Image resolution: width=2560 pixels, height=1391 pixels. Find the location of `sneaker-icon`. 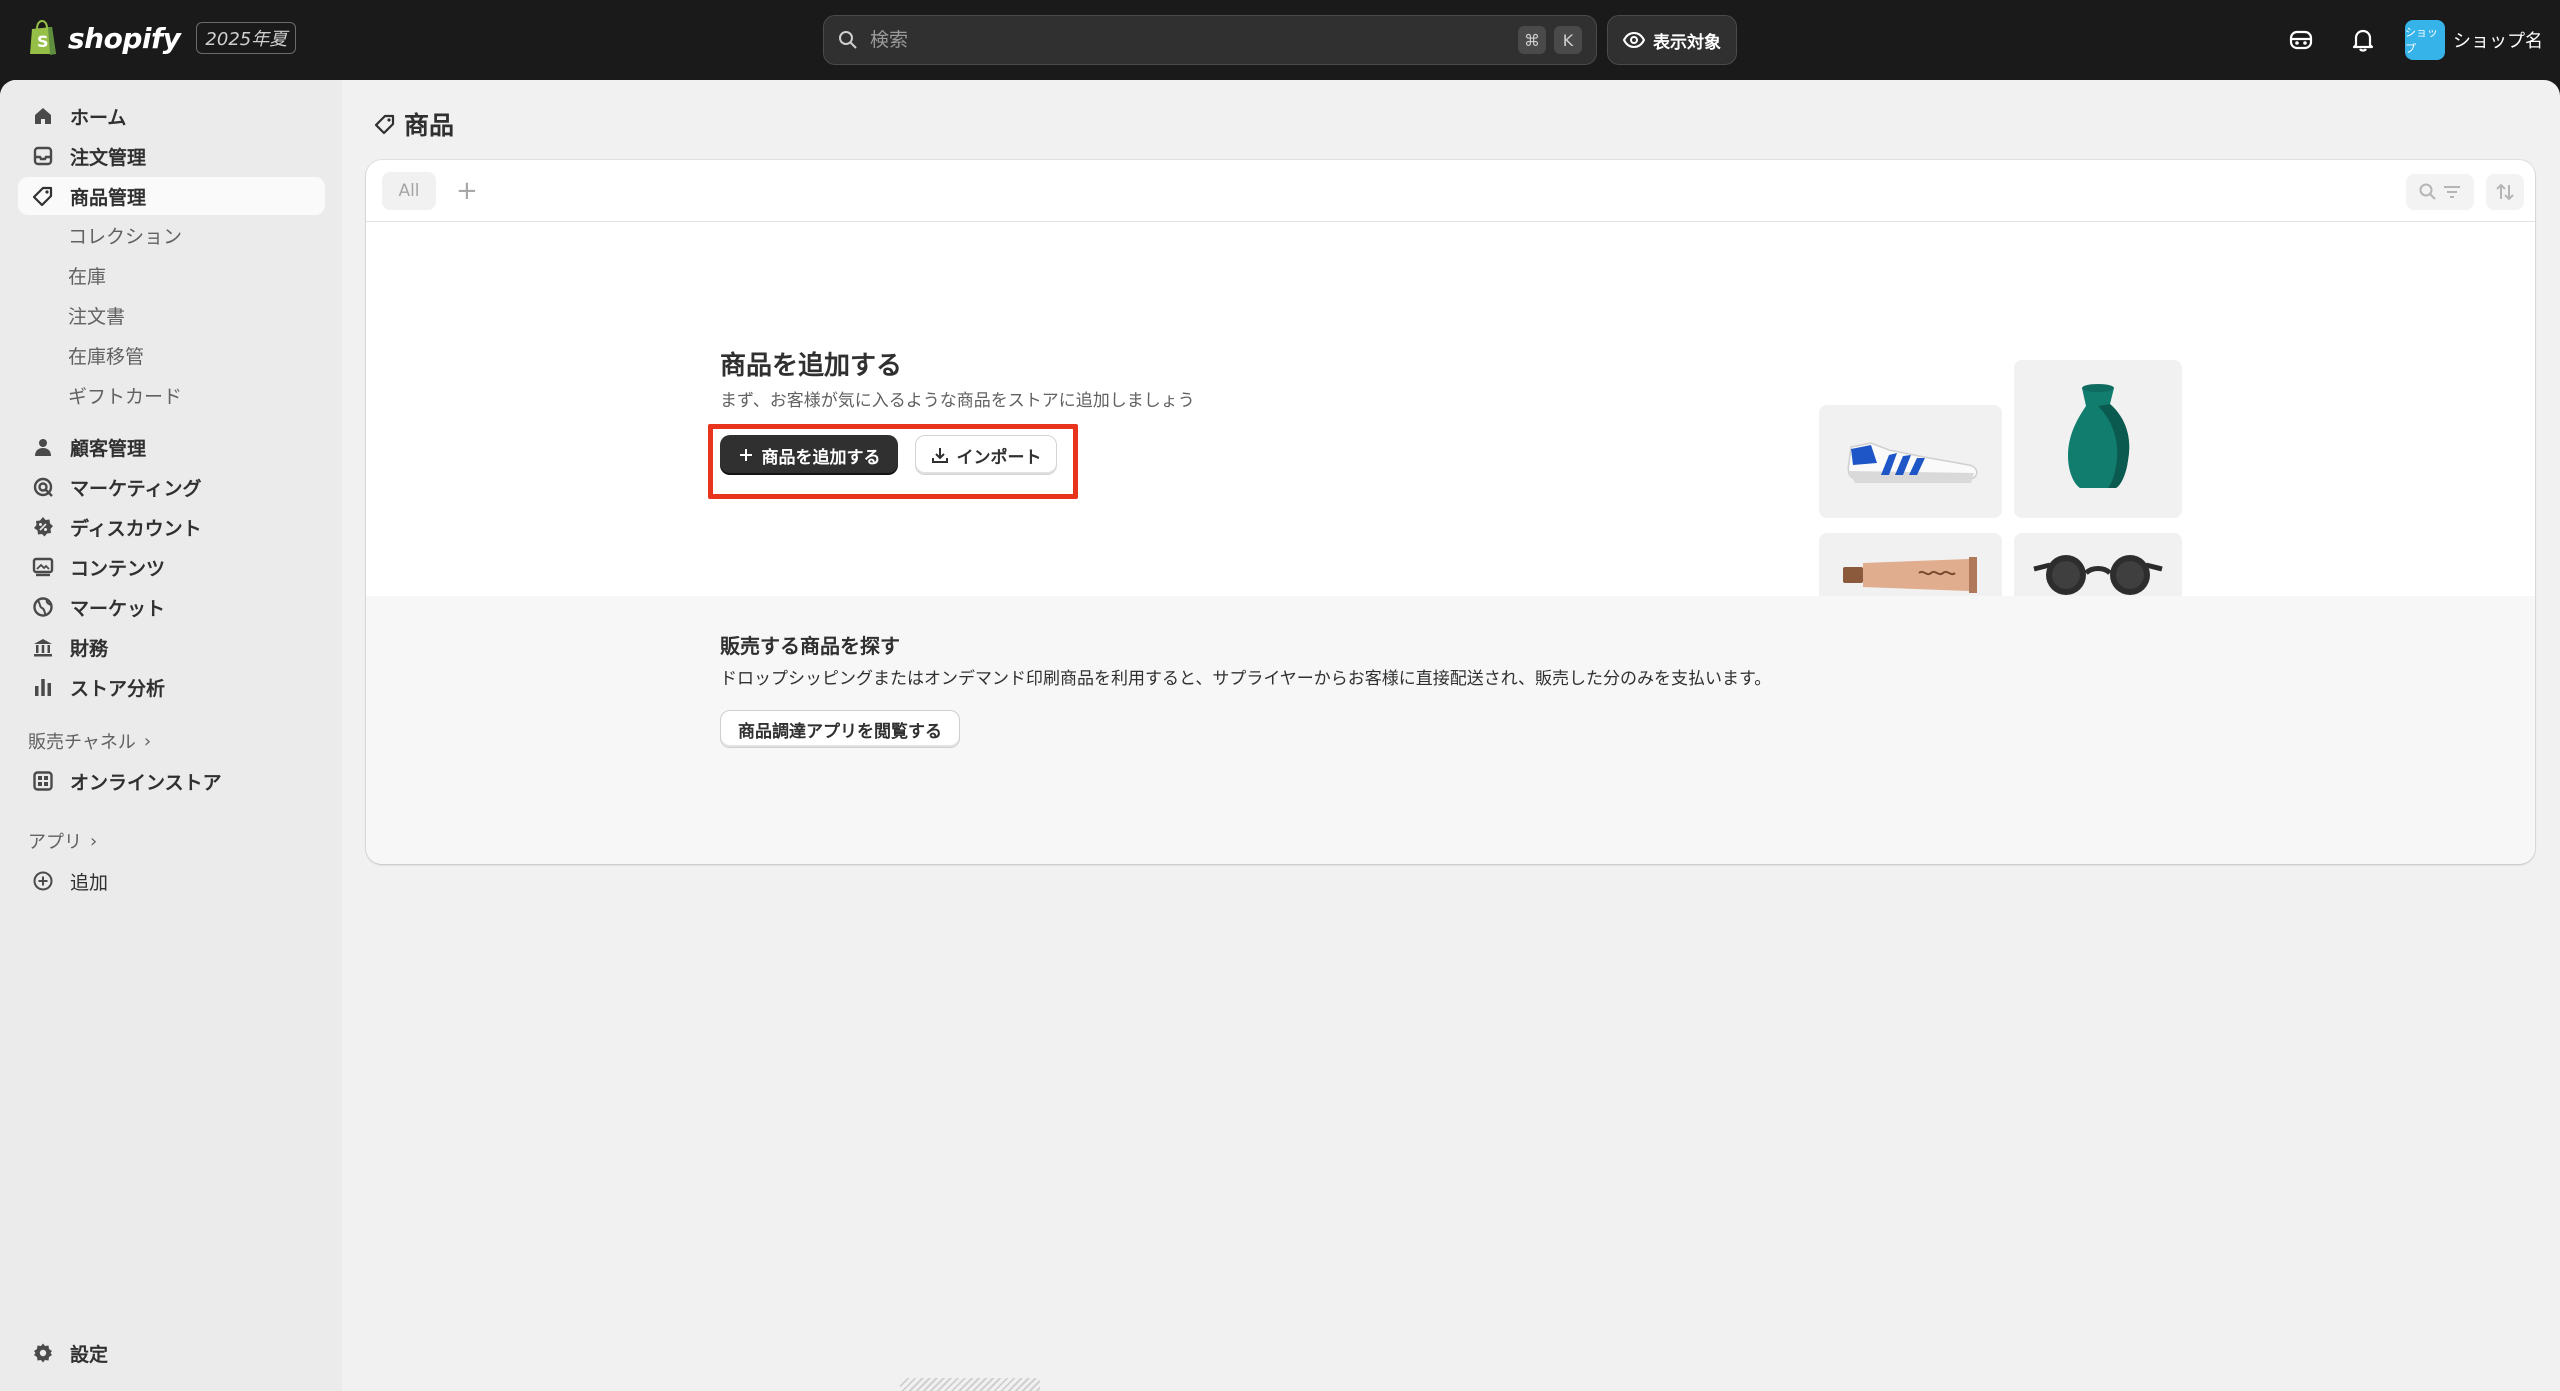

sneaker-icon is located at coordinates (1912, 462).